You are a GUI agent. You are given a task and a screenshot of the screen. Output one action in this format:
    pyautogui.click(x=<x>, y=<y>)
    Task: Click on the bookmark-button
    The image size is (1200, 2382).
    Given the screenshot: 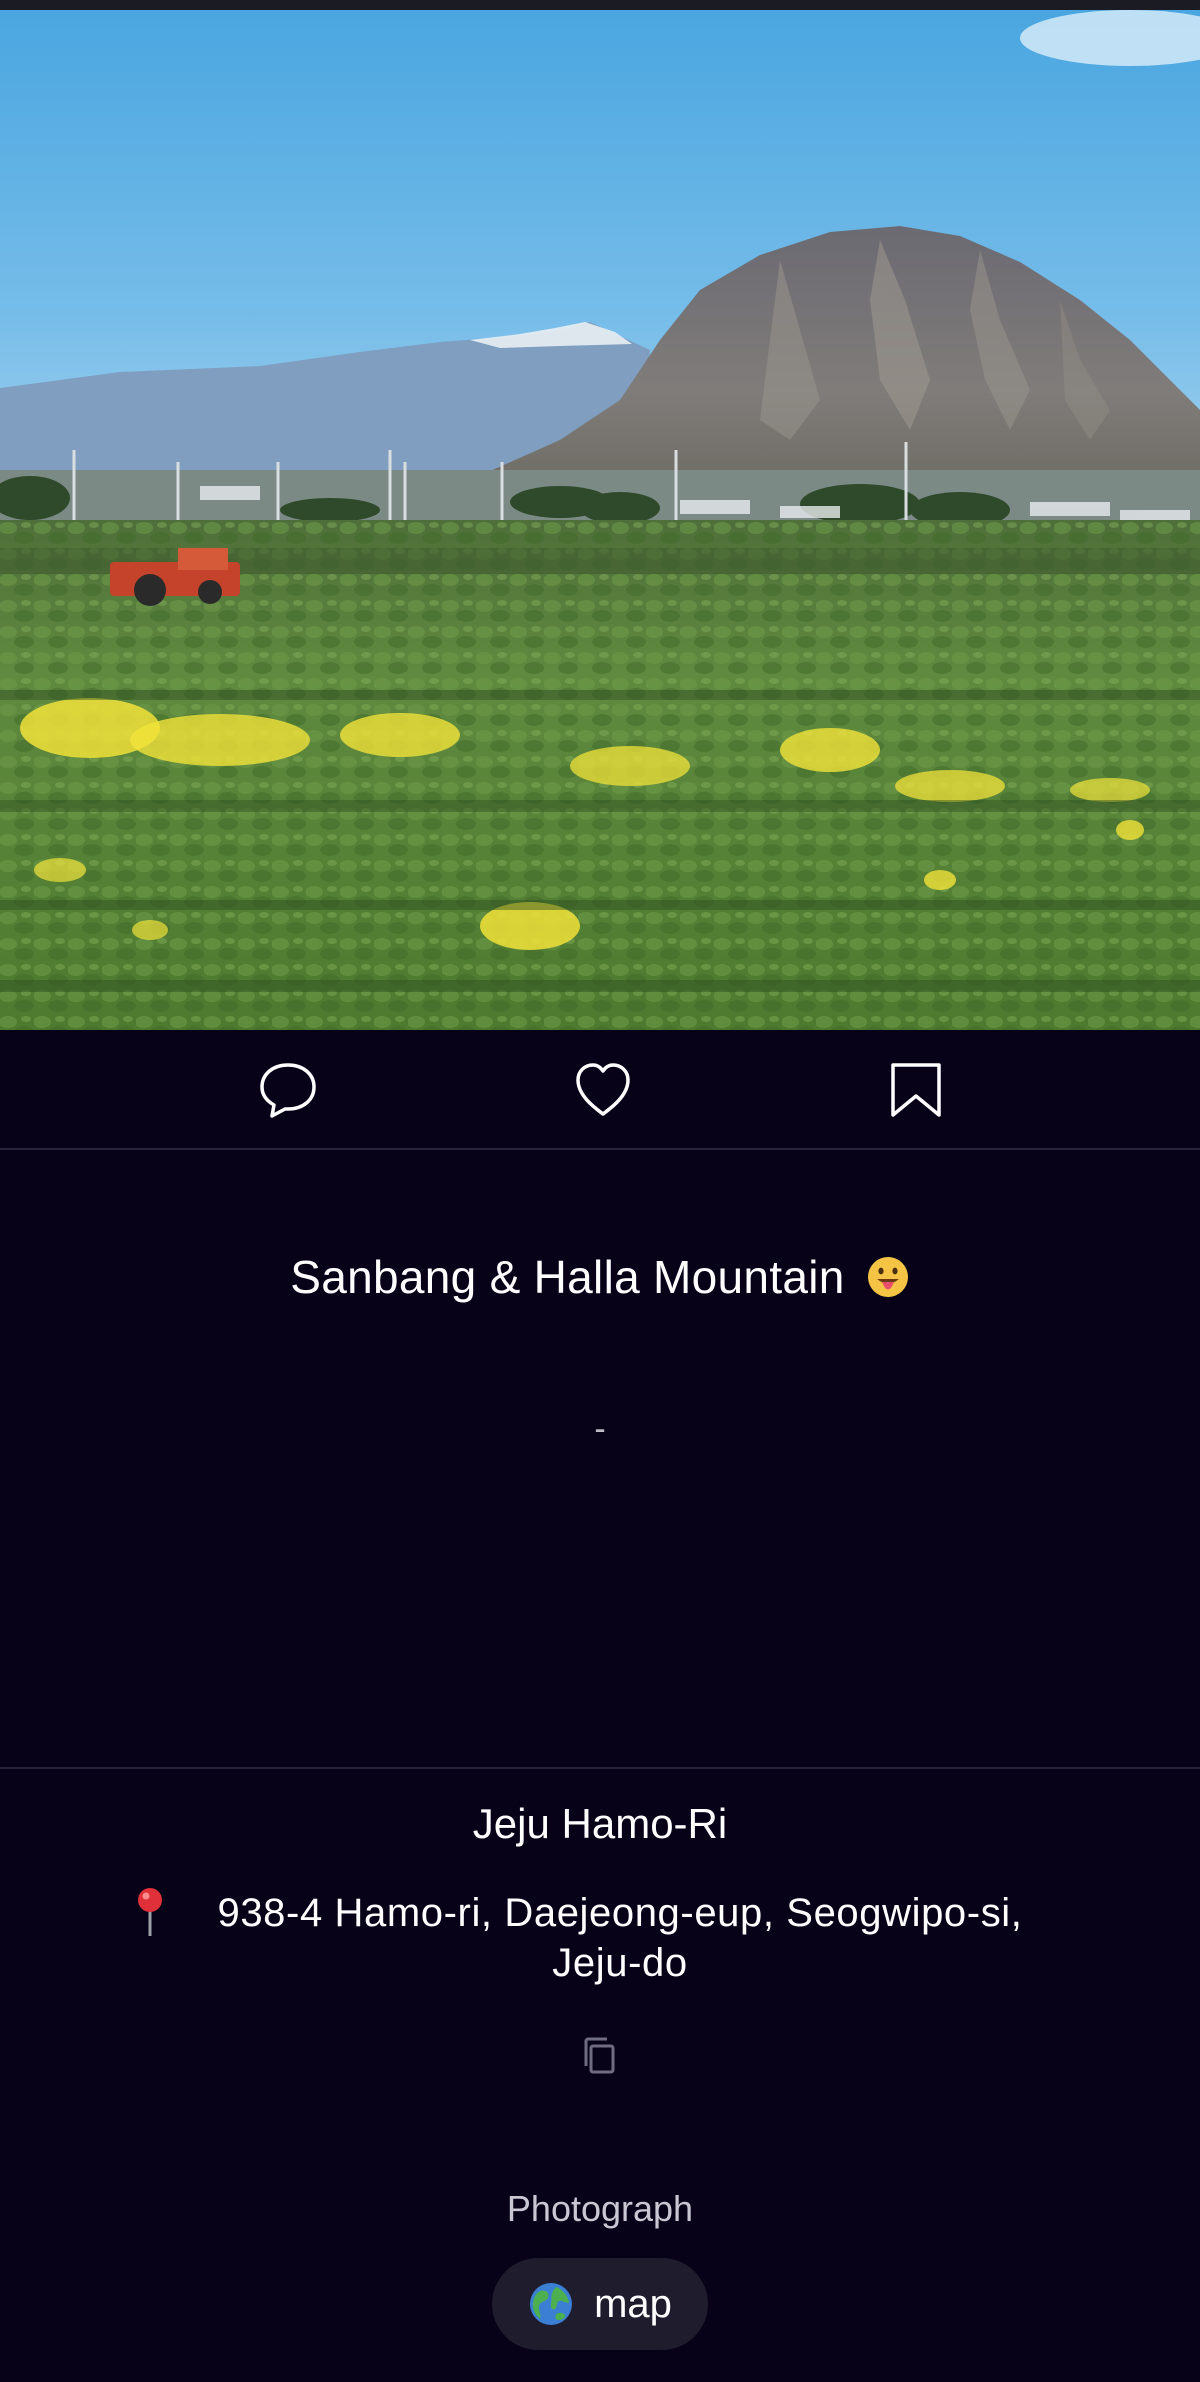 What is the action you would take?
    pyautogui.click(x=916, y=1090)
    